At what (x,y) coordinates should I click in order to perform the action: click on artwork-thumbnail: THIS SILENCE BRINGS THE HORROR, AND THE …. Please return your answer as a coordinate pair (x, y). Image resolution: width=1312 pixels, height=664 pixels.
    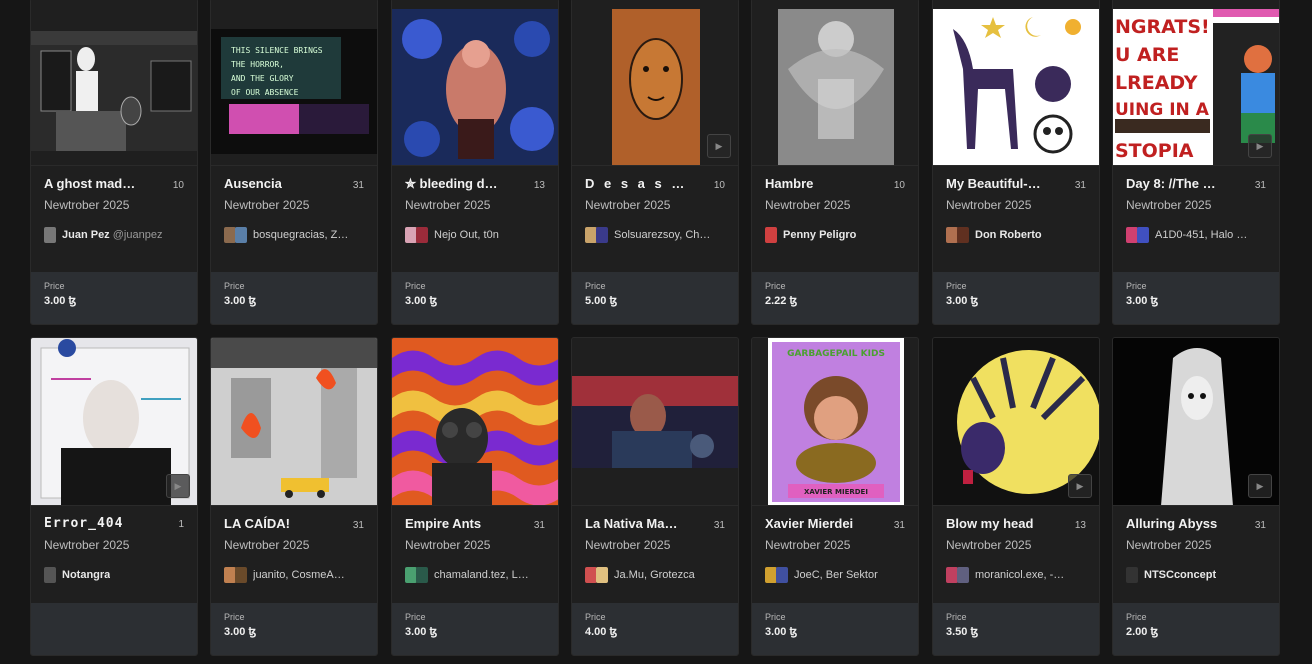
    Looking at the image, I should click on (294, 83).